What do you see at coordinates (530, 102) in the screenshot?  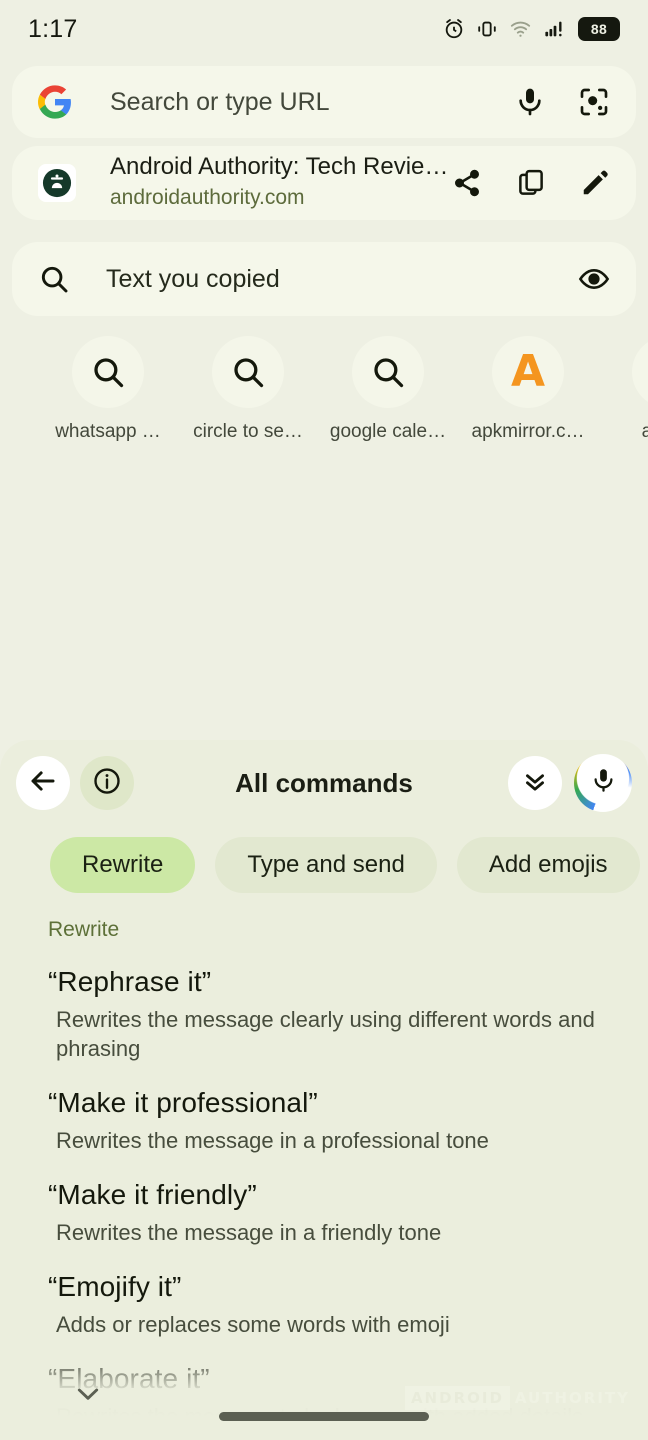 I see `microphone-icon` at bounding box center [530, 102].